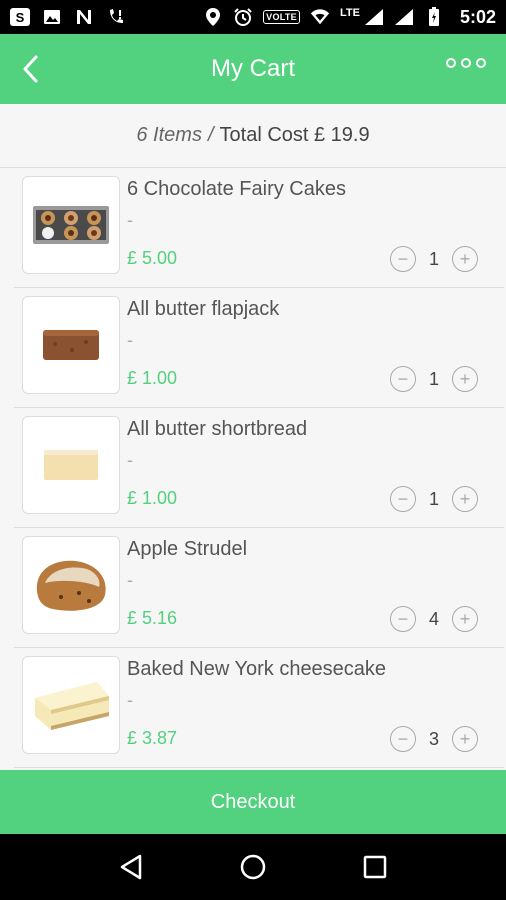  Describe the element at coordinates (152, 258) in the screenshot. I see `item-price: £ 5.00` at that location.